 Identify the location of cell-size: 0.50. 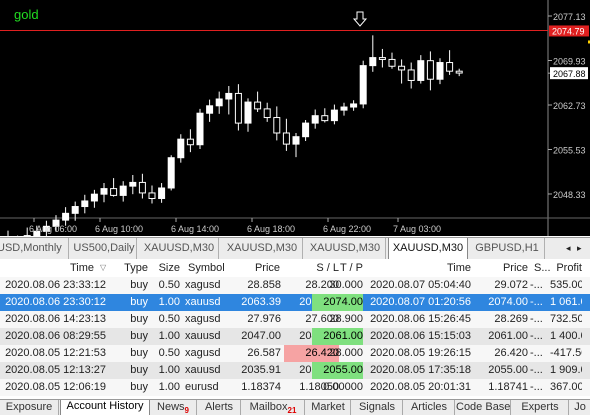
(165, 285).